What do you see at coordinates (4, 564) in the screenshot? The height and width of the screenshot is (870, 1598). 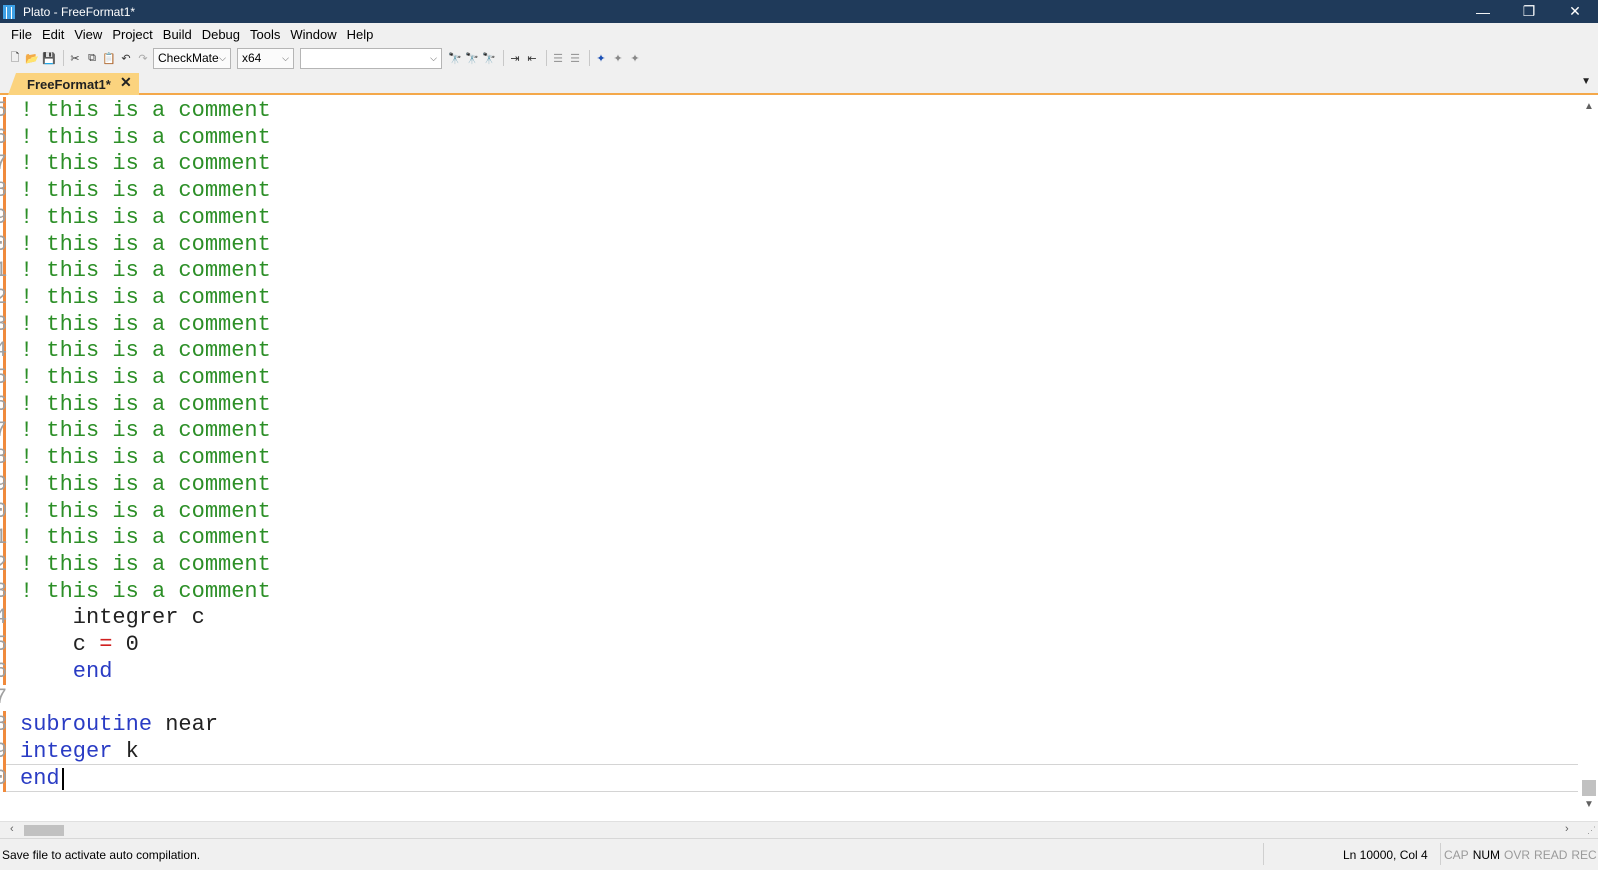 I see `line-number: 2` at bounding box center [4, 564].